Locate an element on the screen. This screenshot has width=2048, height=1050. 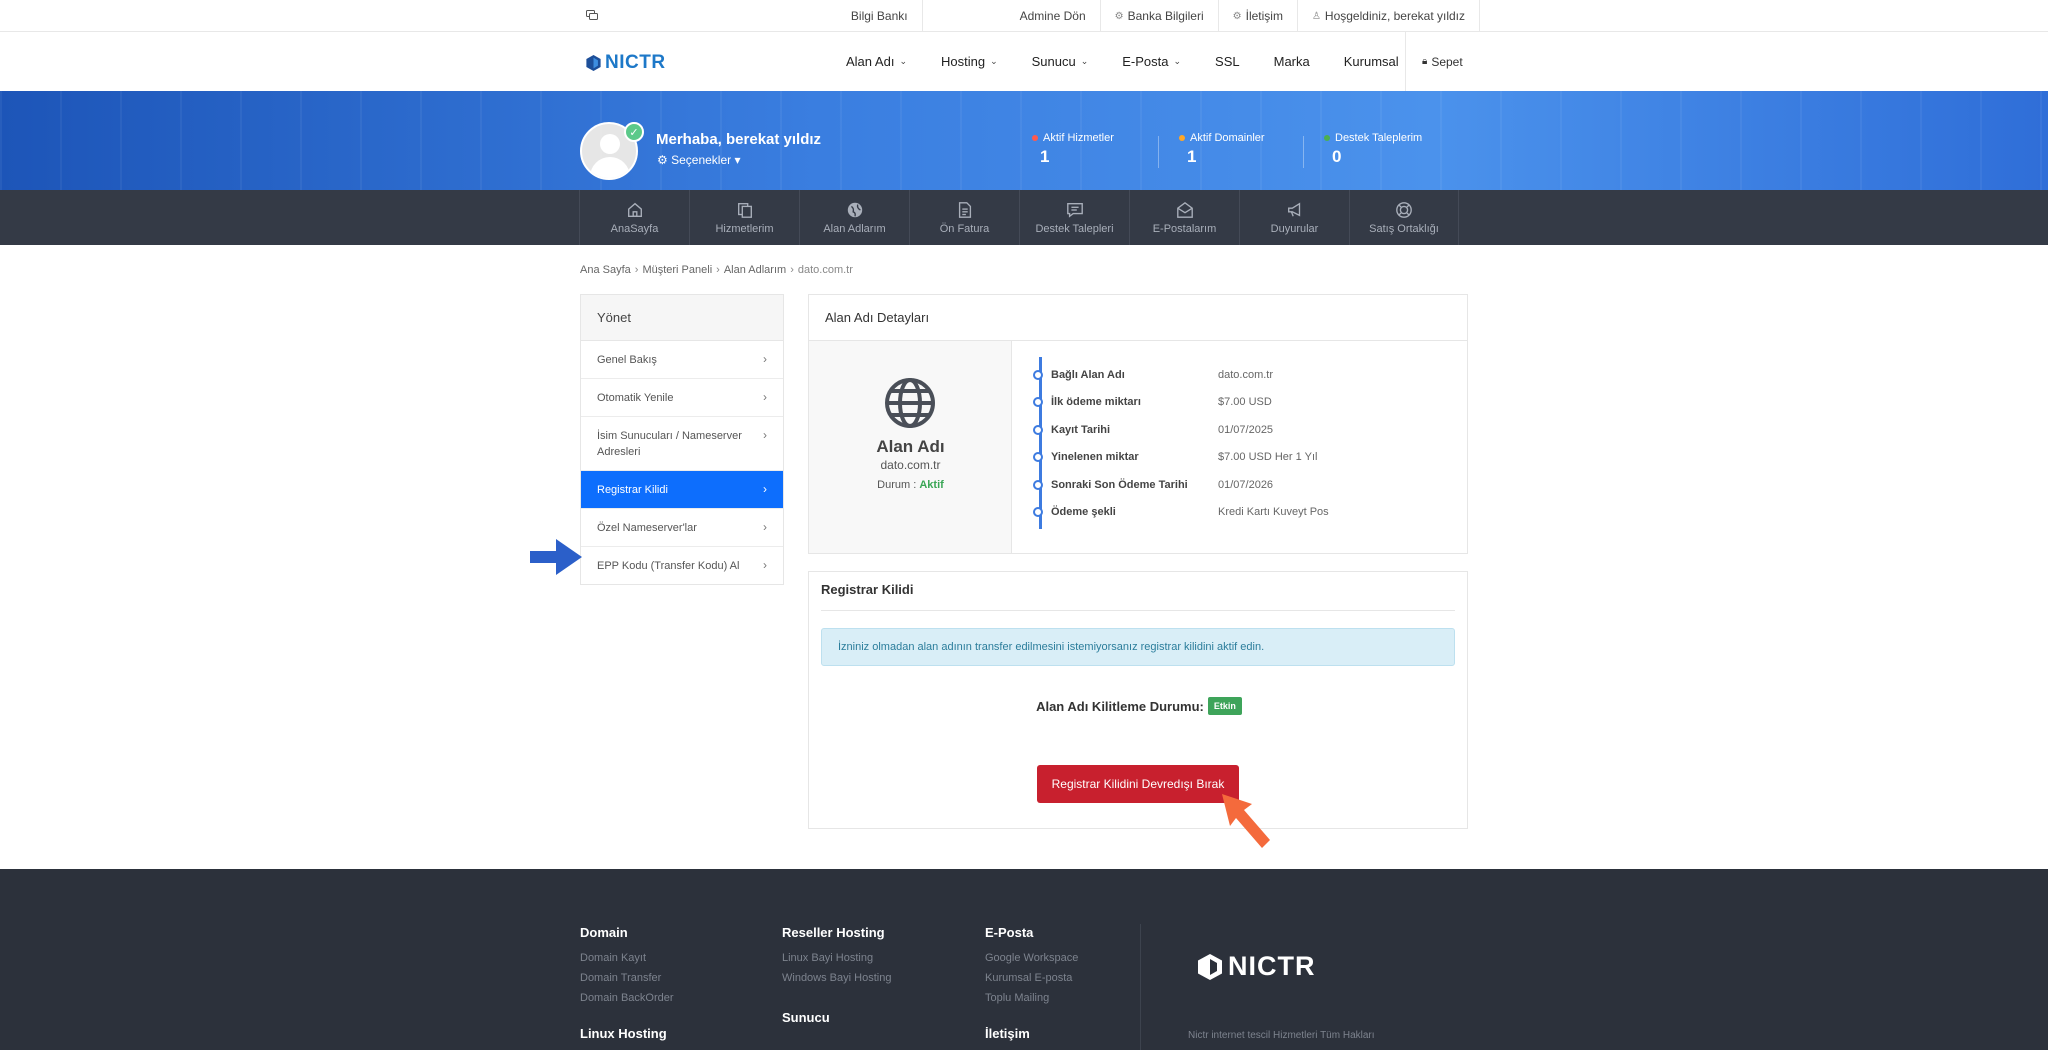
domain-summary: Alan Adı dato.com.tr Durum : Aktif is located at coordinates (910, 447).